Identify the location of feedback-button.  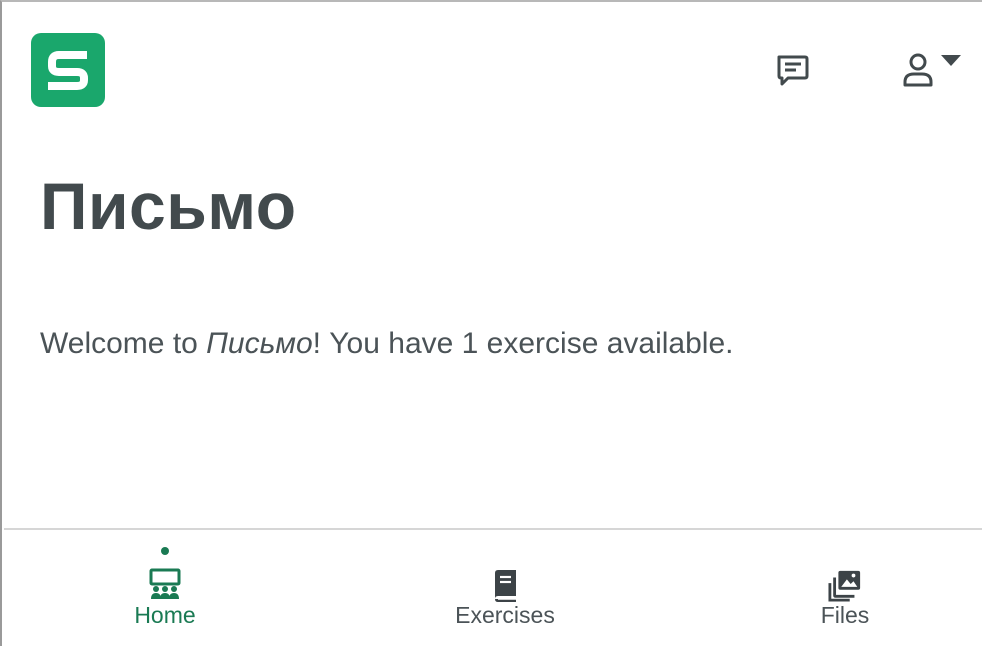
(792, 70).